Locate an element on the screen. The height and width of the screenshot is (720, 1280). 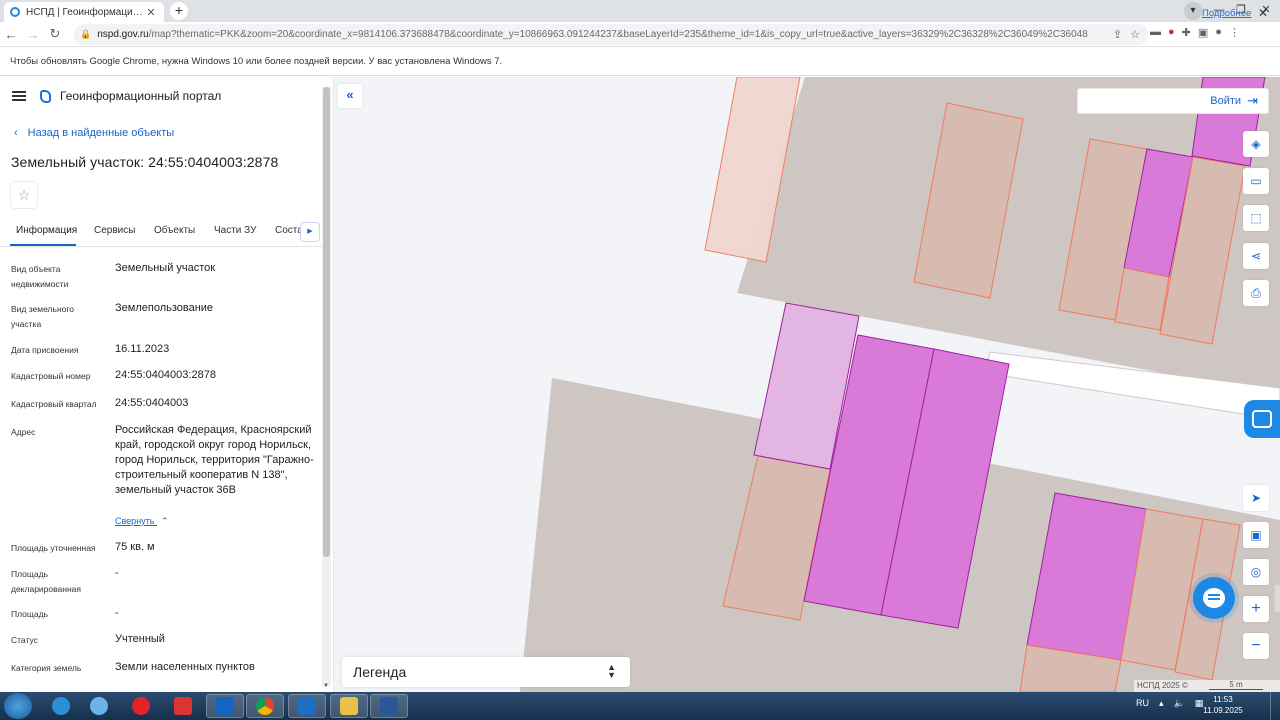
page-title: Земельный участок: 24:55:0404003:2878 is located at coordinates (145, 162).